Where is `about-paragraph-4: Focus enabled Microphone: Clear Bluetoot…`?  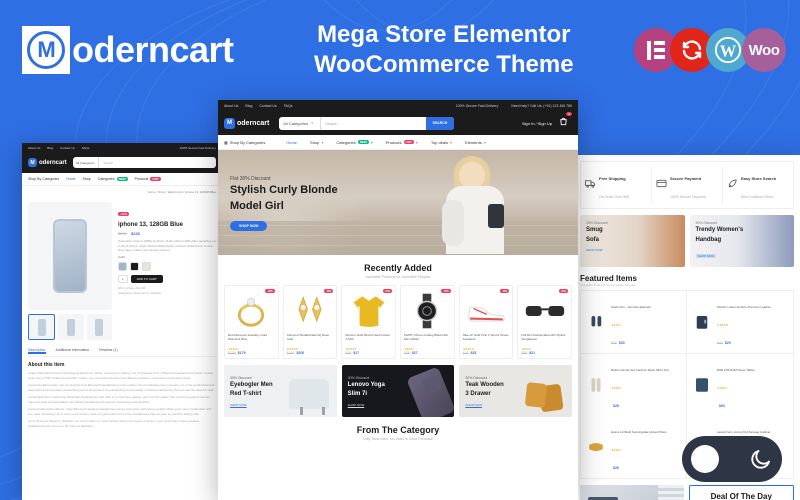
about-paragraph-4: Focus enabled Microphone: Clear Bluetoot… is located at coordinates (120, 411).